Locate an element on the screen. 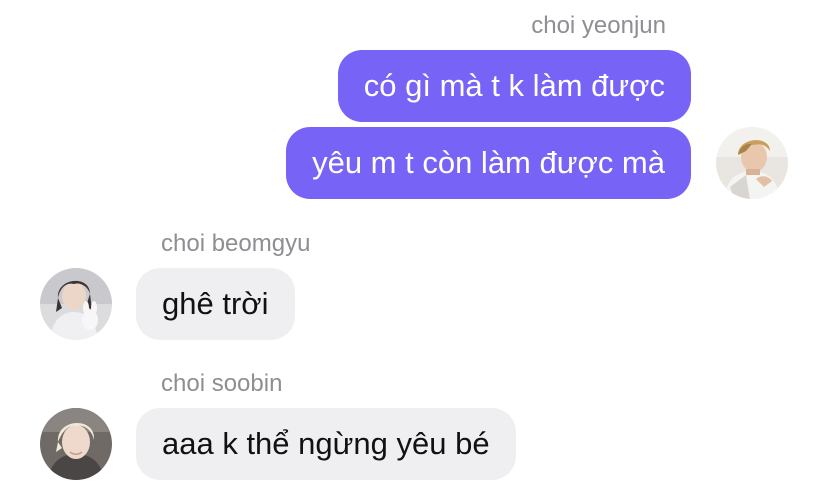 This screenshot has height=498, width=828. message-text: aaa k thể ngừng yêu bé is located at coordinates (326, 443).